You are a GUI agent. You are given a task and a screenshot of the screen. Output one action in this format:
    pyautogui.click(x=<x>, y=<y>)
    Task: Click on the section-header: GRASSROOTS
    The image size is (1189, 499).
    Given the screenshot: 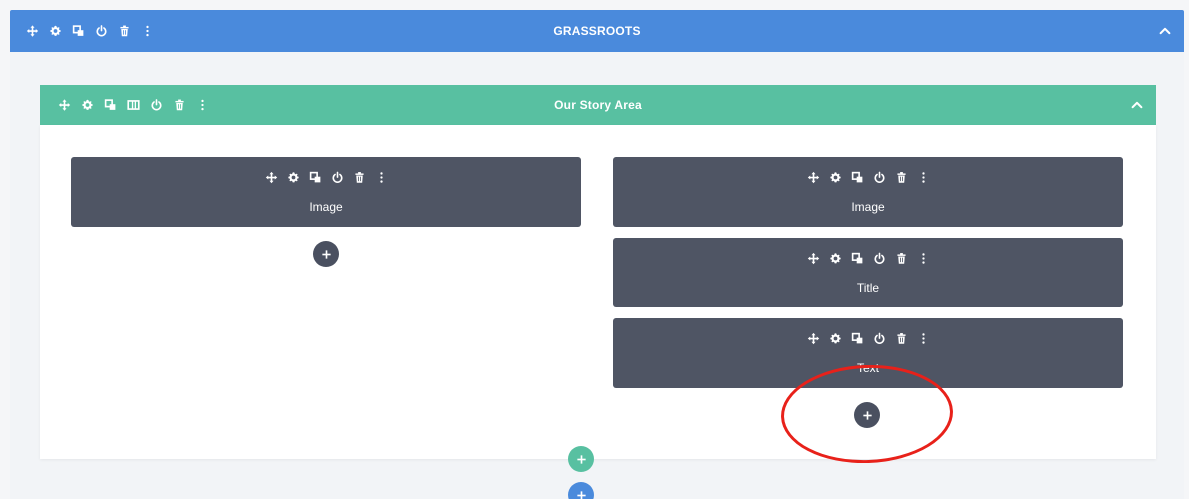 What is the action you would take?
    pyautogui.click(x=597, y=31)
    